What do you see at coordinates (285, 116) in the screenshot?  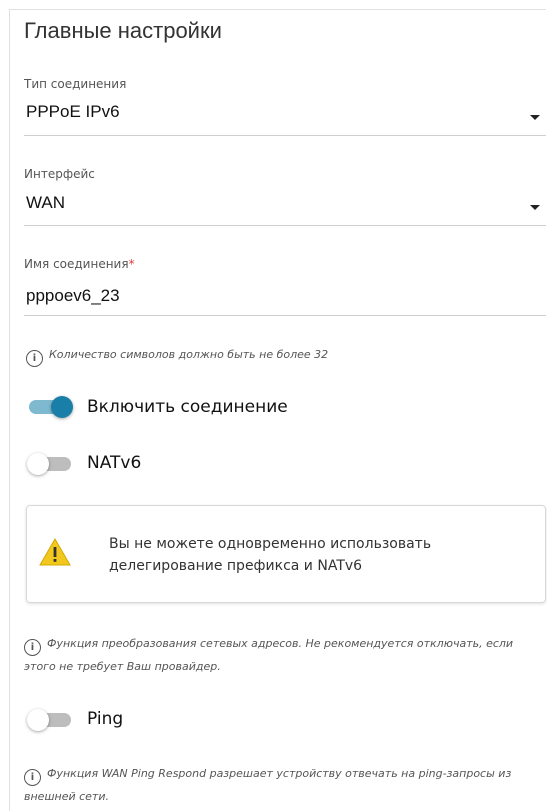 I see `connection-type-select: PPPoE IPv6` at bounding box center [285, 116].